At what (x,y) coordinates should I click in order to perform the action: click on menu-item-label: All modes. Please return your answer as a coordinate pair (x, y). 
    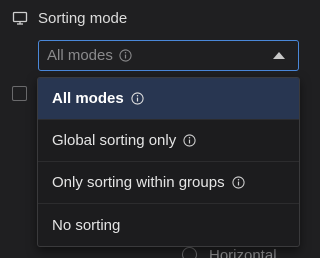
    Looking at the image, I should click on (88, 98).